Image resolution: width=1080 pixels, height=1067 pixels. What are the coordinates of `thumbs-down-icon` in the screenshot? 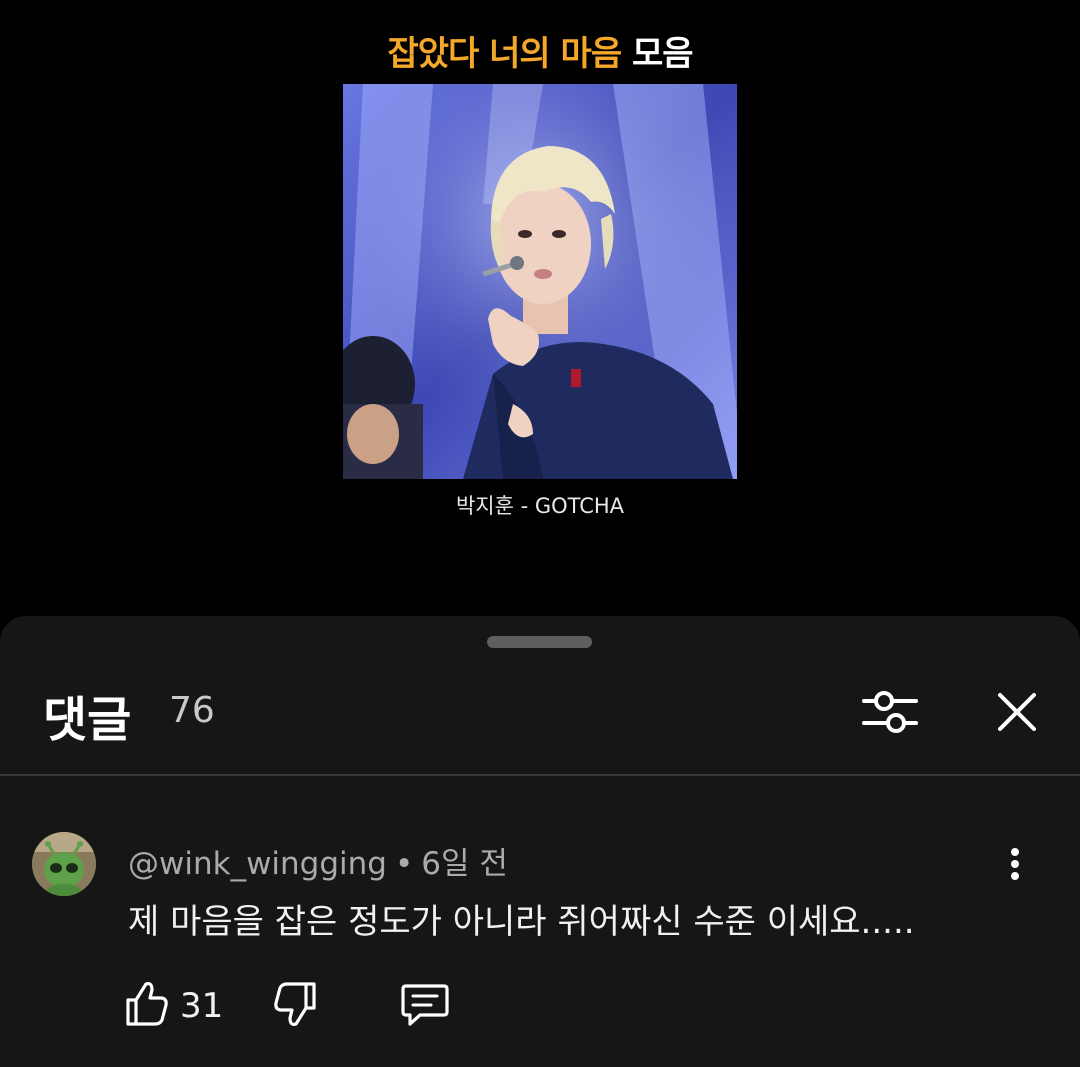 It's located at (295, 1004).